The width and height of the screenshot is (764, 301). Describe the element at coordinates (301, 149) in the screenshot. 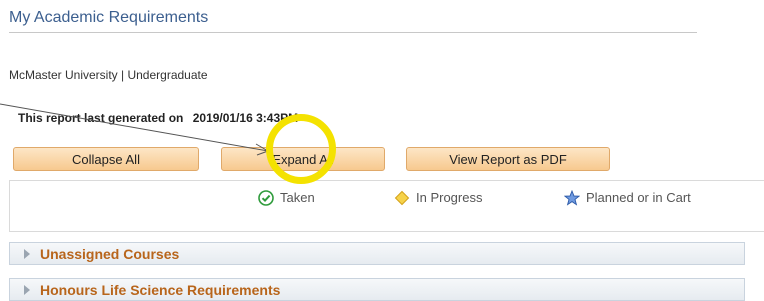

I see `highlight-circle` at that location.